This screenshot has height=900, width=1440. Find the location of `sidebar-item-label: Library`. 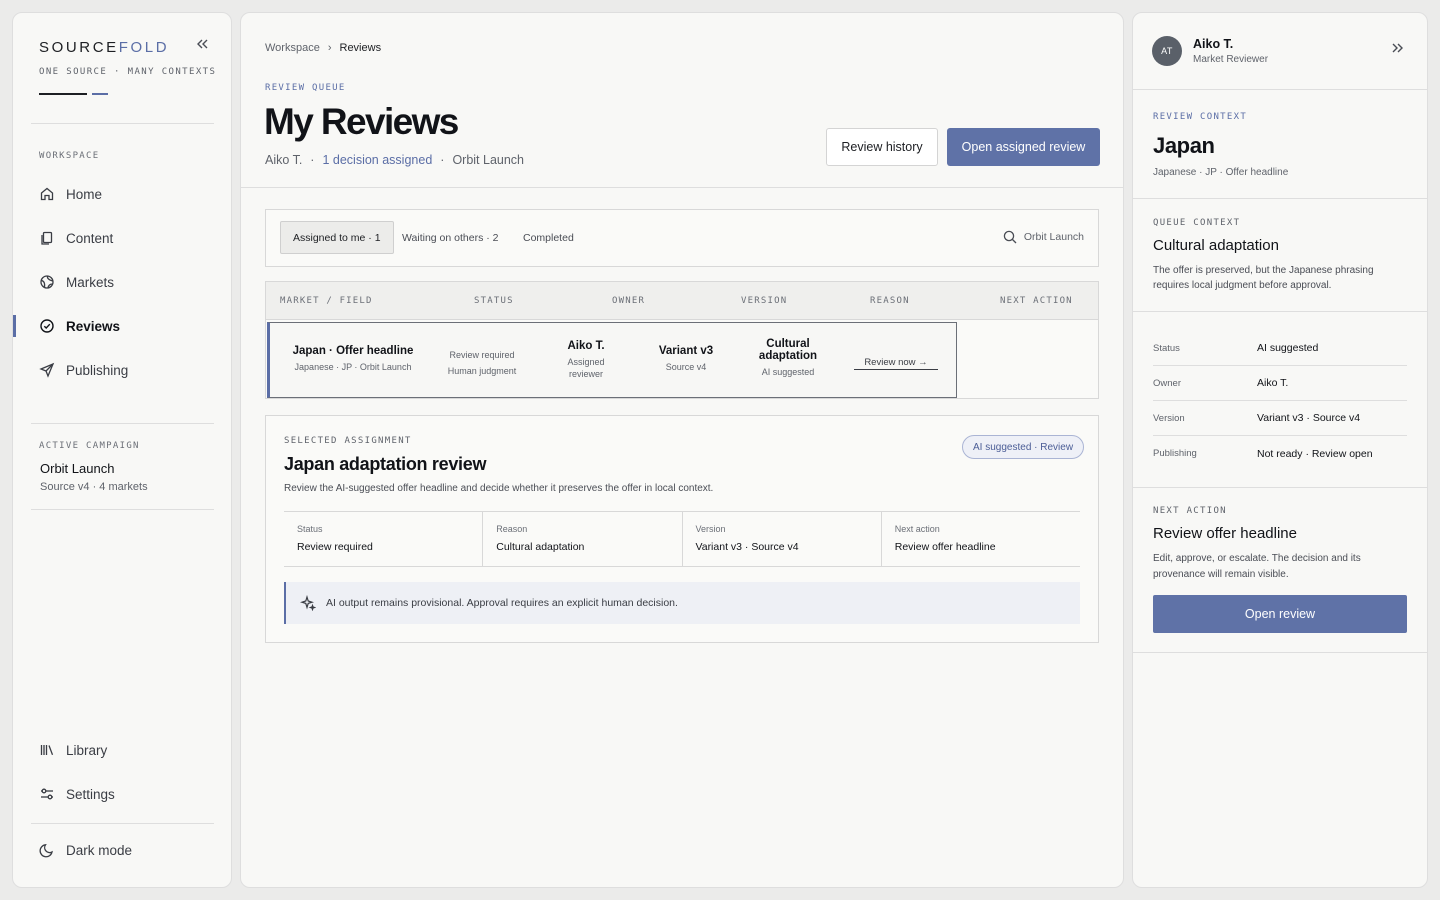

sidebar-item-label: Library is located at coordinates (87, 750).